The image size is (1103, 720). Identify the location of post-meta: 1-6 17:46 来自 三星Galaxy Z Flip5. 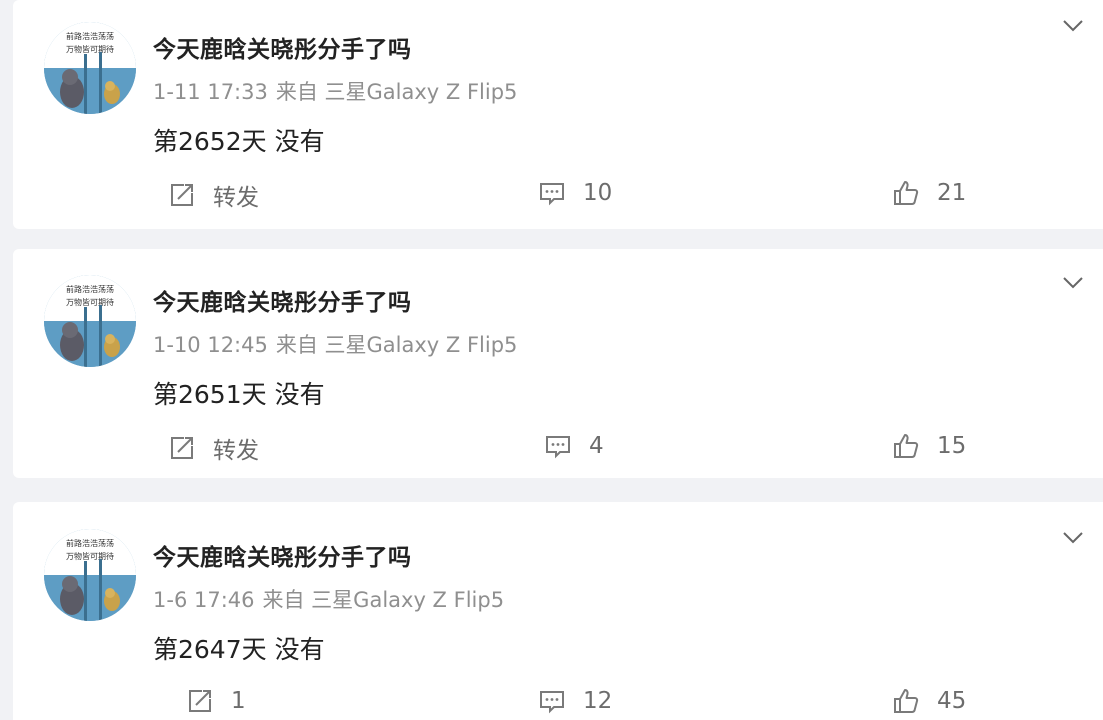
(328, 599).